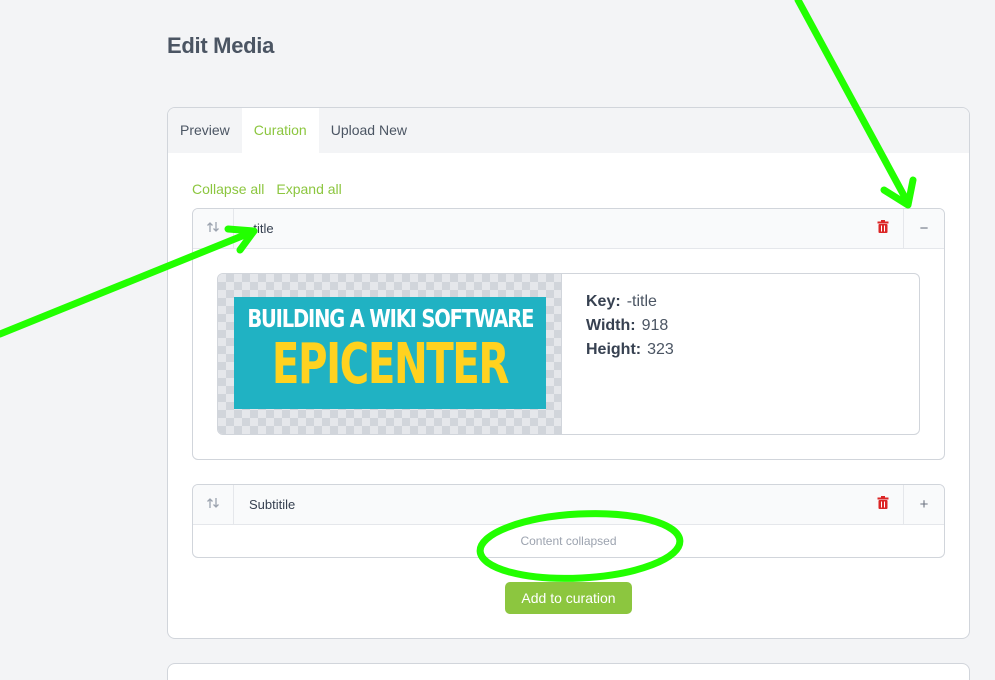 The height and width of the screenshot is (680, 995). What do you see at coordinates (390, 318) in the screenshot?
I see `thumbnail-headline: BUILDING A WIKI SOFTWARE` at bounding box center [390, 318].